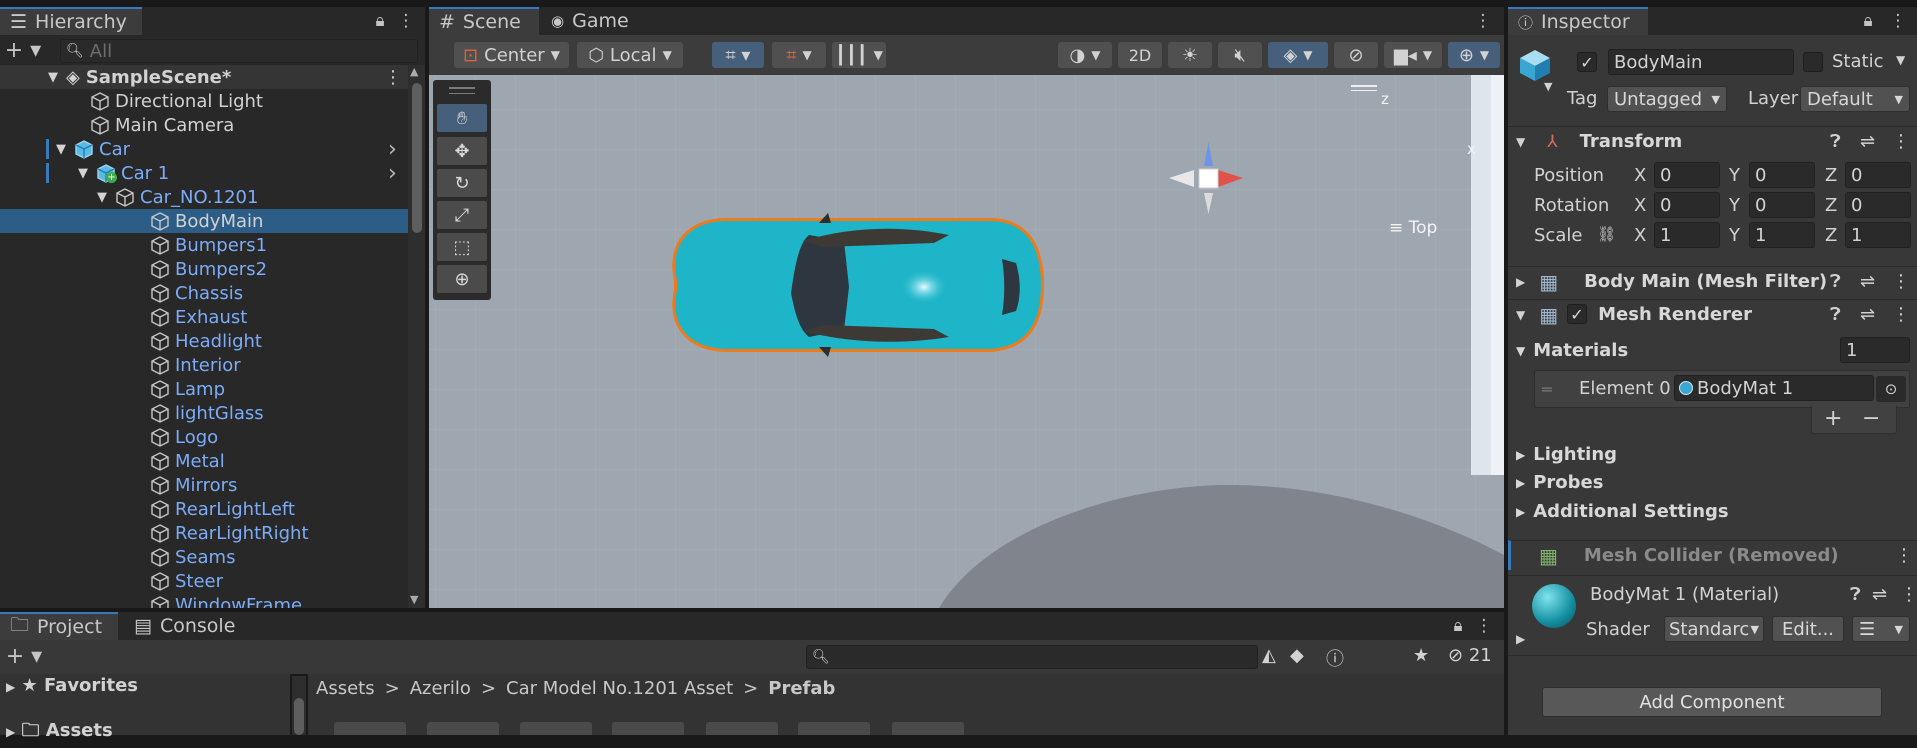  What do you see at coordinates (1335, 658) in the screenshot?
I see `log-search-icon: ⓘ` at bounding box center [1335, 658].